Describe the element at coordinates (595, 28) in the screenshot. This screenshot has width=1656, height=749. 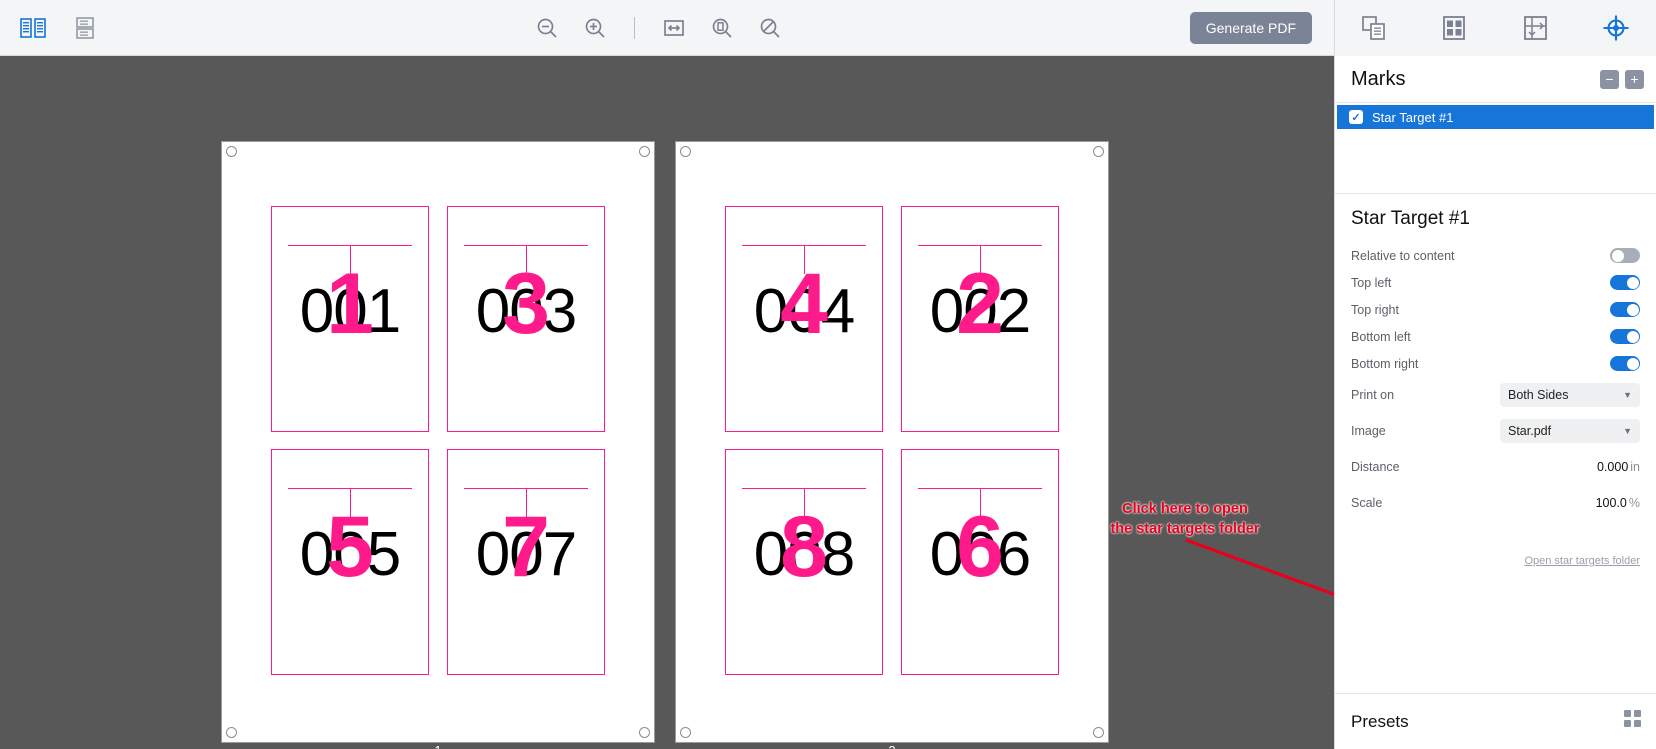
I see `zoom-in-icon` at that location.